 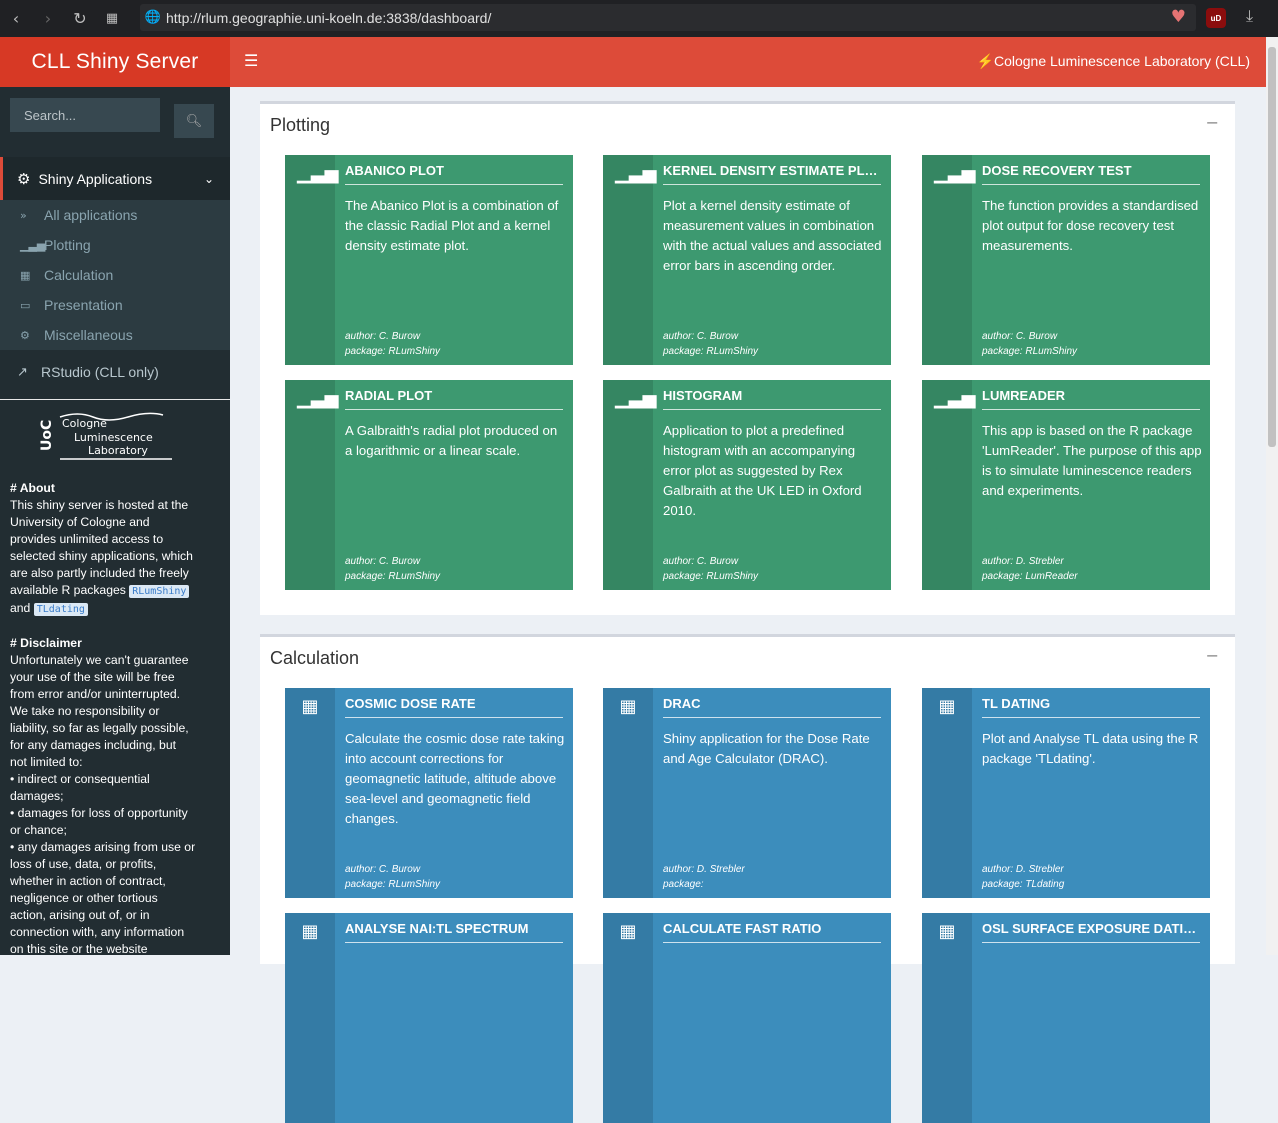 I want to click on card-title: ANALYSE NAI:TL SPECTRUM, so click(x=454, y=928).